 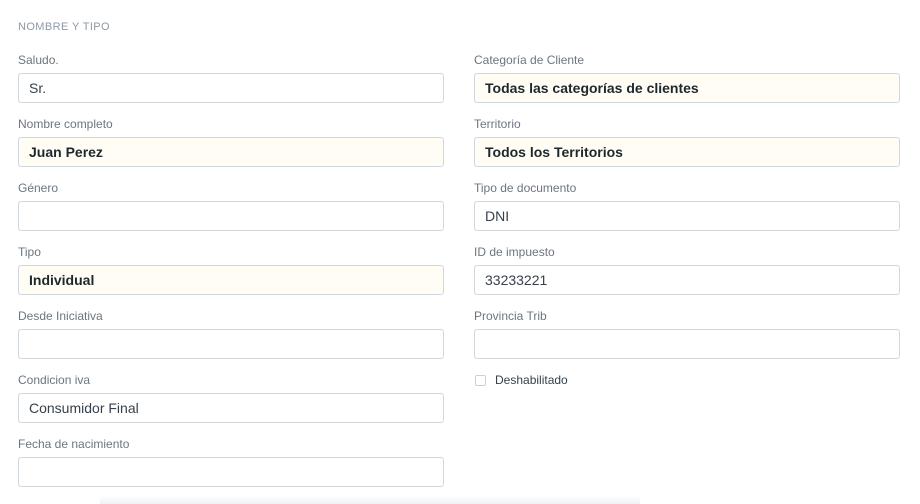 I want to click on vat-condition-field: Condicion iva Consumidor Final, so click(x=231, y=404).